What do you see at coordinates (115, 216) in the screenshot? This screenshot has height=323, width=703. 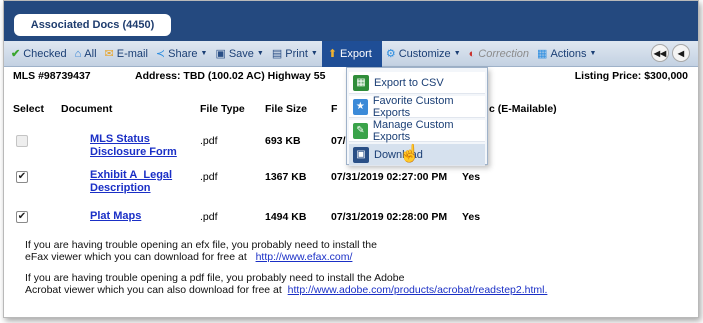 I see `document-link: Plat Maps` at bounding box center [115, 216].